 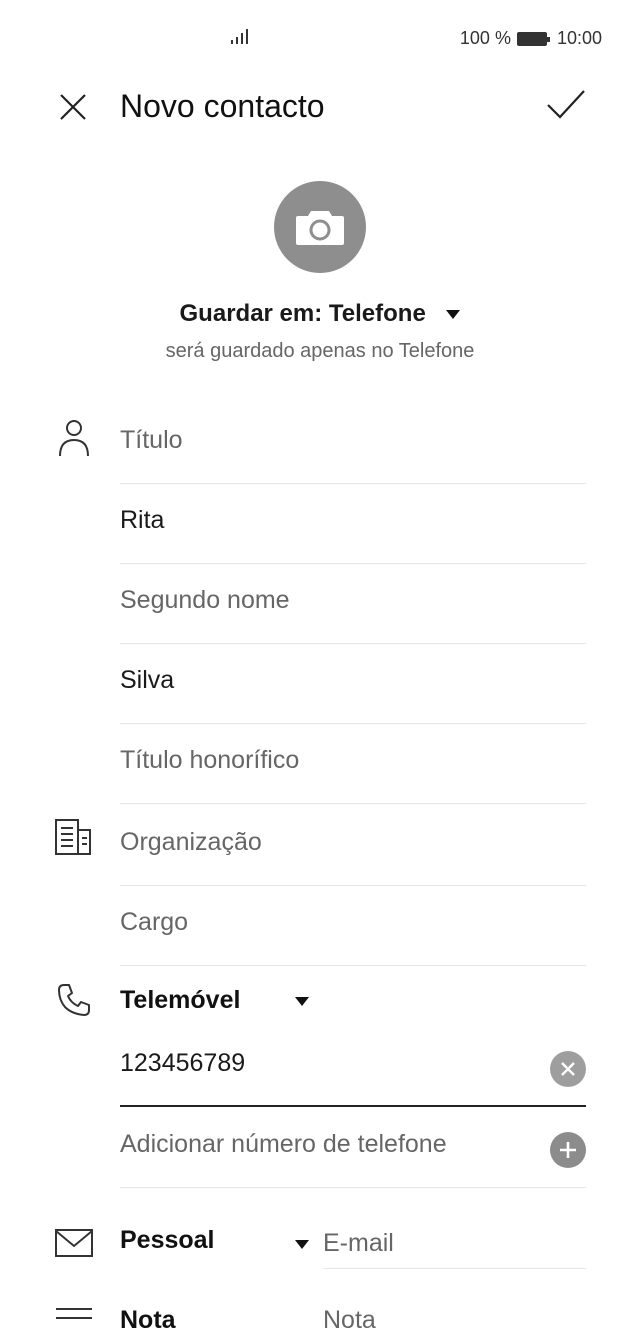 I want to click on status-bar: 100 % 10:00, so click(x=320, y=38).